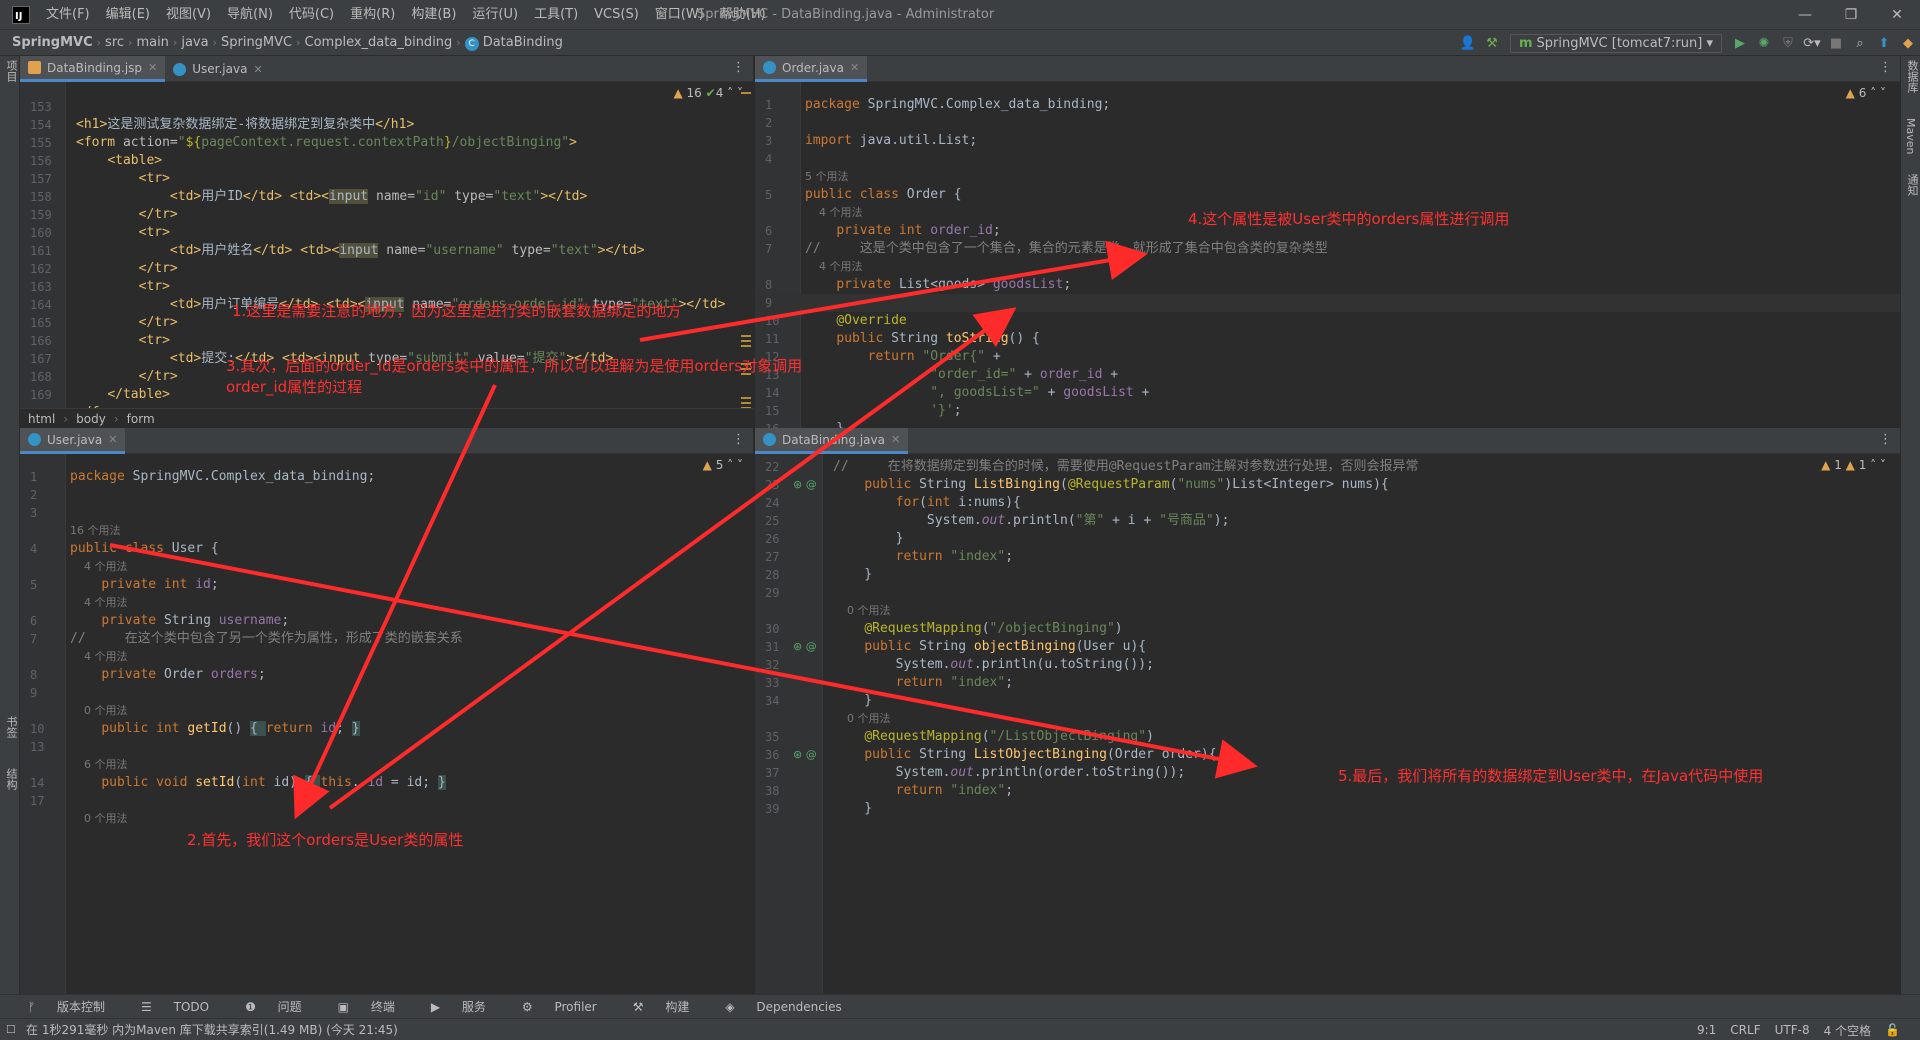 Image resolution: width=1920 pixels, height=1040 pixels. Describe the element at coordinates (152, 42) in the screenshot. I see `breadcrumb-main: main` at that location.